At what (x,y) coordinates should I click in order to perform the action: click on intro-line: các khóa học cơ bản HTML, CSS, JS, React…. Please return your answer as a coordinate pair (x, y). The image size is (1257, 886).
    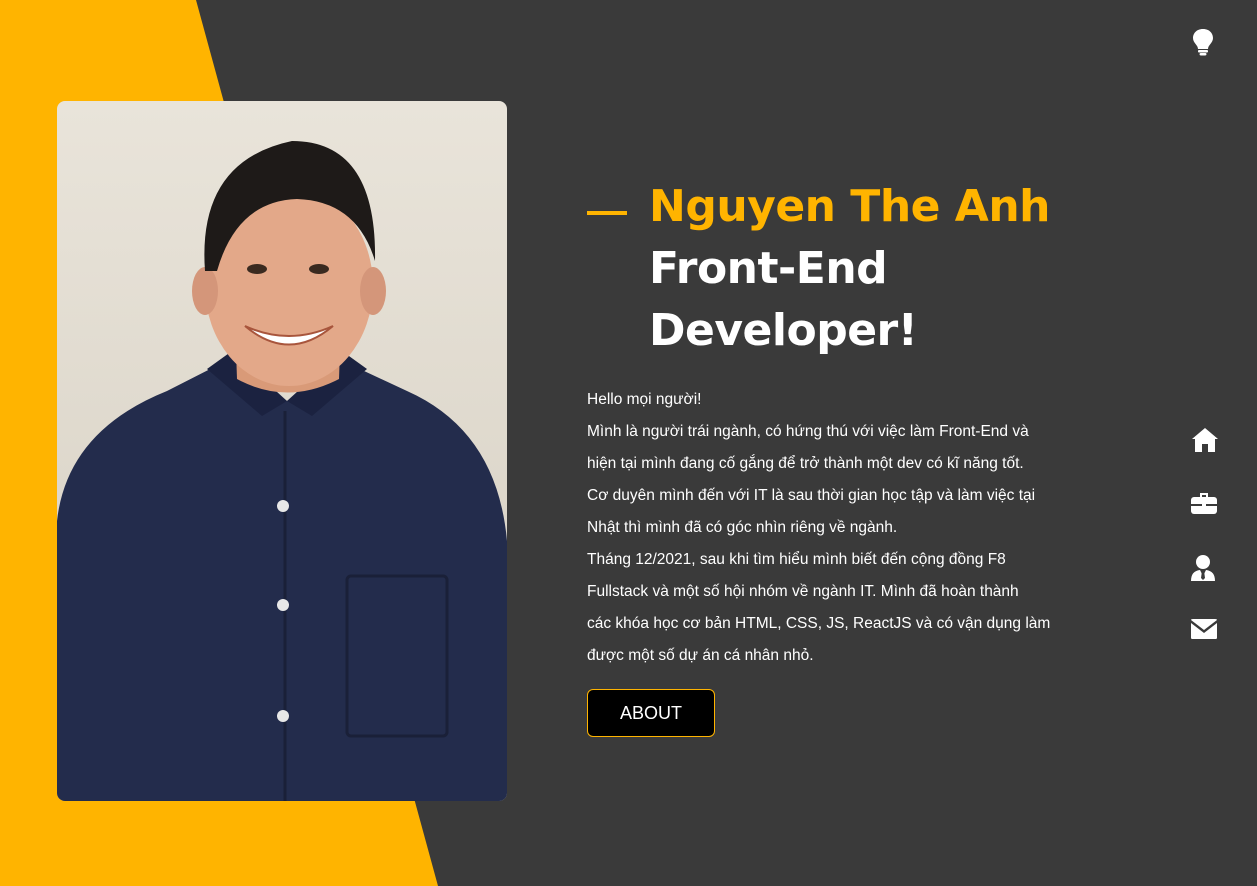
    Looking at the image, I should click on (819, 623).